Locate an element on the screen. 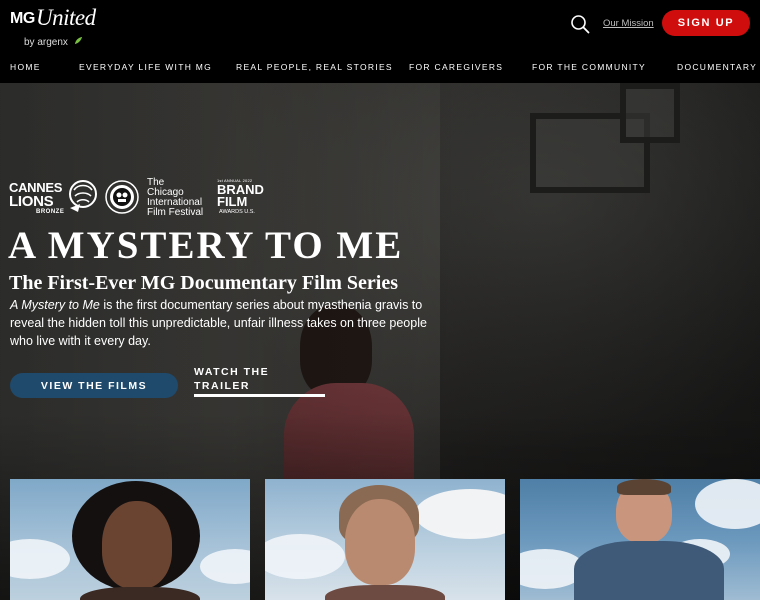 This screenshot has height=600, width=760. hero-title: A MYSTERY TO ME is located at coordinates (206, 245).